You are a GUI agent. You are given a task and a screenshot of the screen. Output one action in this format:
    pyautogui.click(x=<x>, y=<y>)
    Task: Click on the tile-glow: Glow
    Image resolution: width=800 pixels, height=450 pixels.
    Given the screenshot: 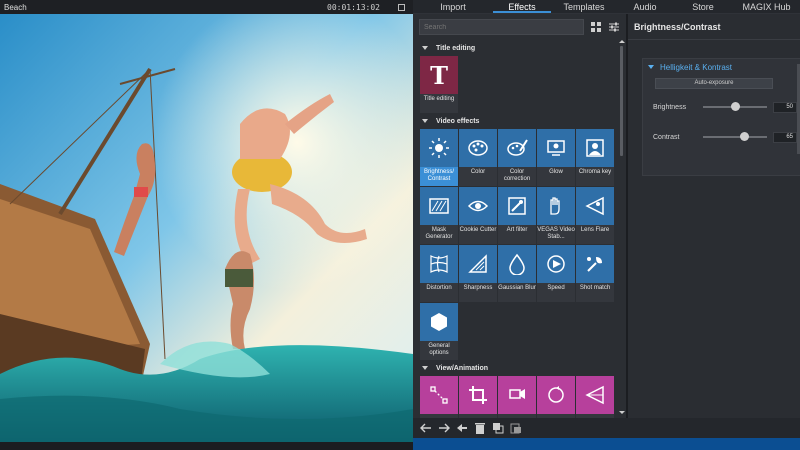 What is the action you would take?
    pyautogui.click(x=556, y=157)
    